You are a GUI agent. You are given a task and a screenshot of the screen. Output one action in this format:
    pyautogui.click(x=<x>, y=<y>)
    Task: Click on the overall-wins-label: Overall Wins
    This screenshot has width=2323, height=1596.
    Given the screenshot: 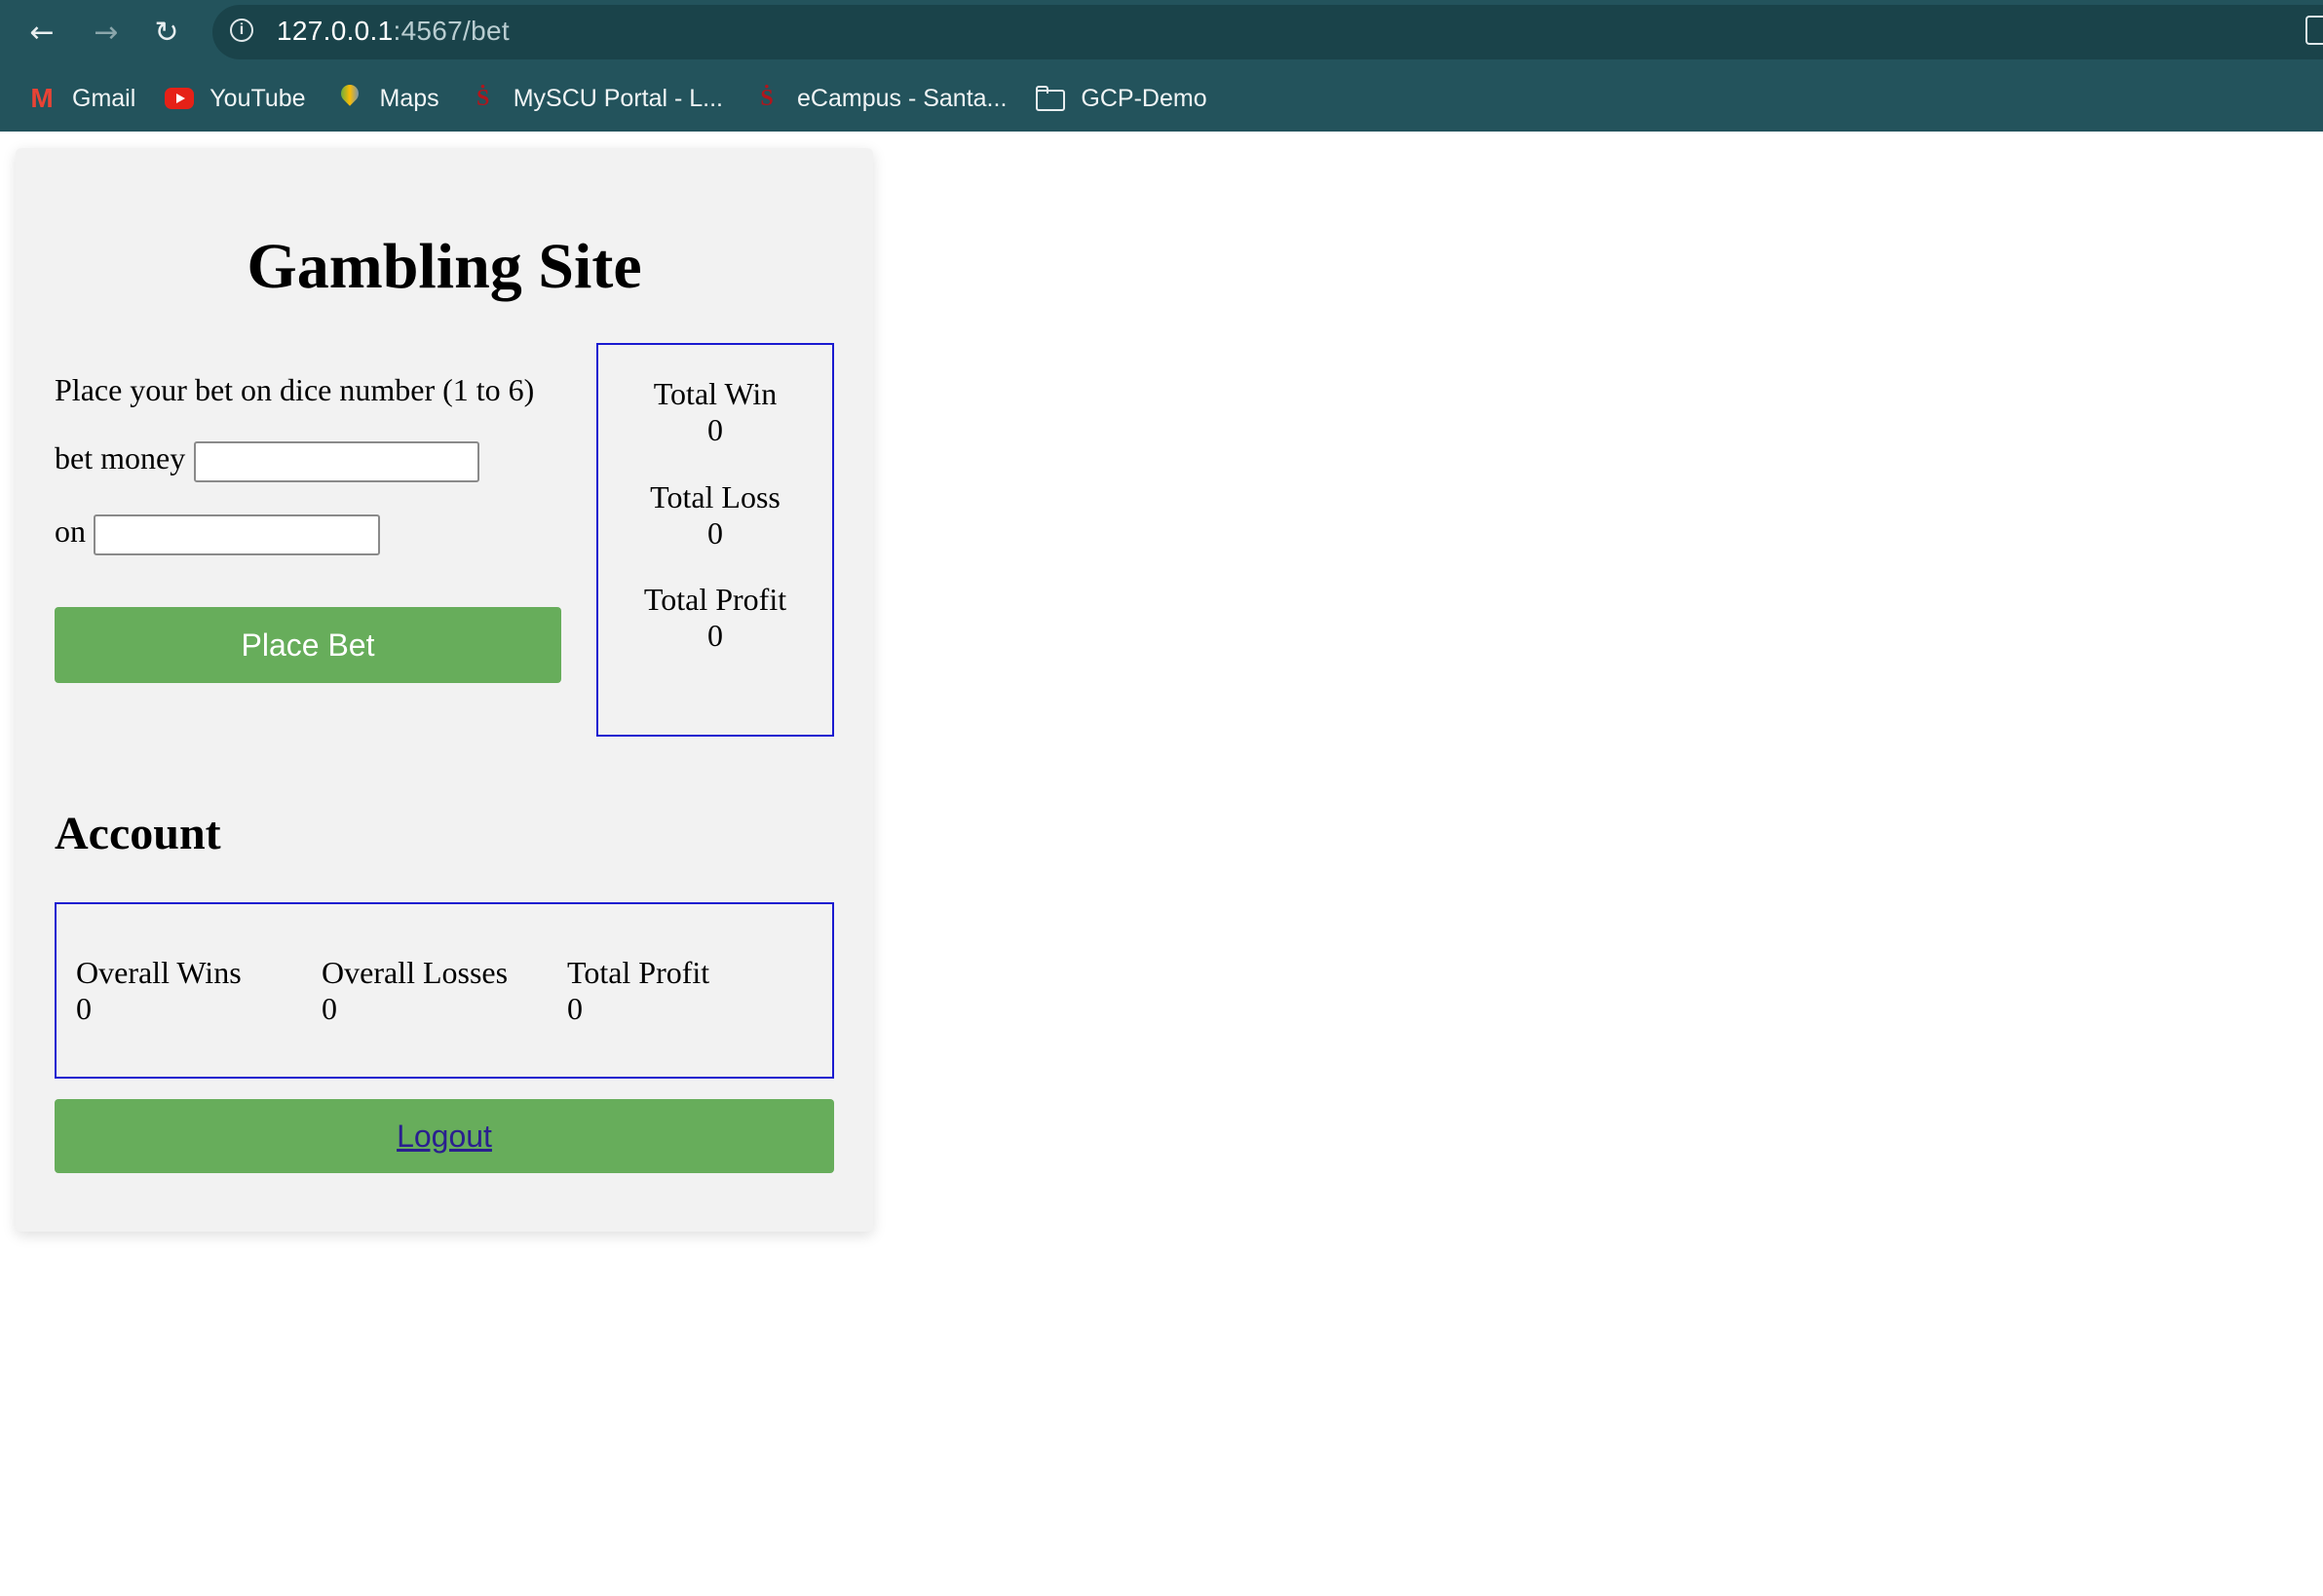 What is the action you would take?
    pyautogui.click(x=159, y=972)
    